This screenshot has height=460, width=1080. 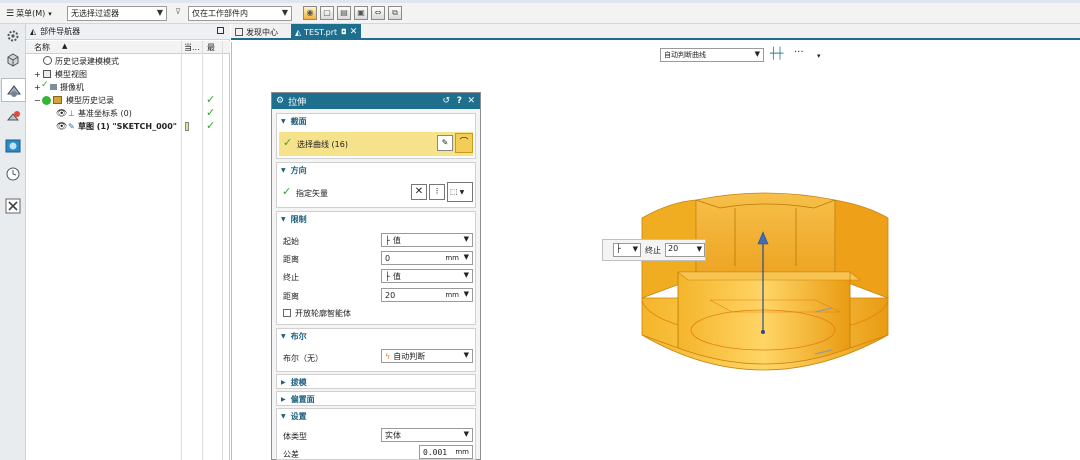 I want to click on curve-rule-dropdown: 自动判断曲线 ▼, so click(x=712, y=55).